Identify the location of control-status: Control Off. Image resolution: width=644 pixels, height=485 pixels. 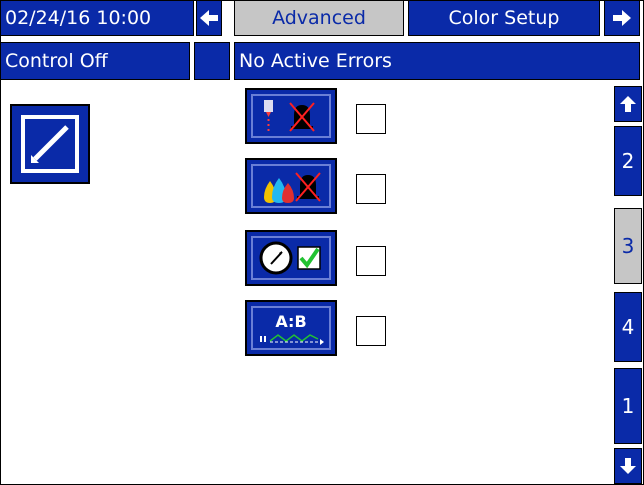
(95, 61).